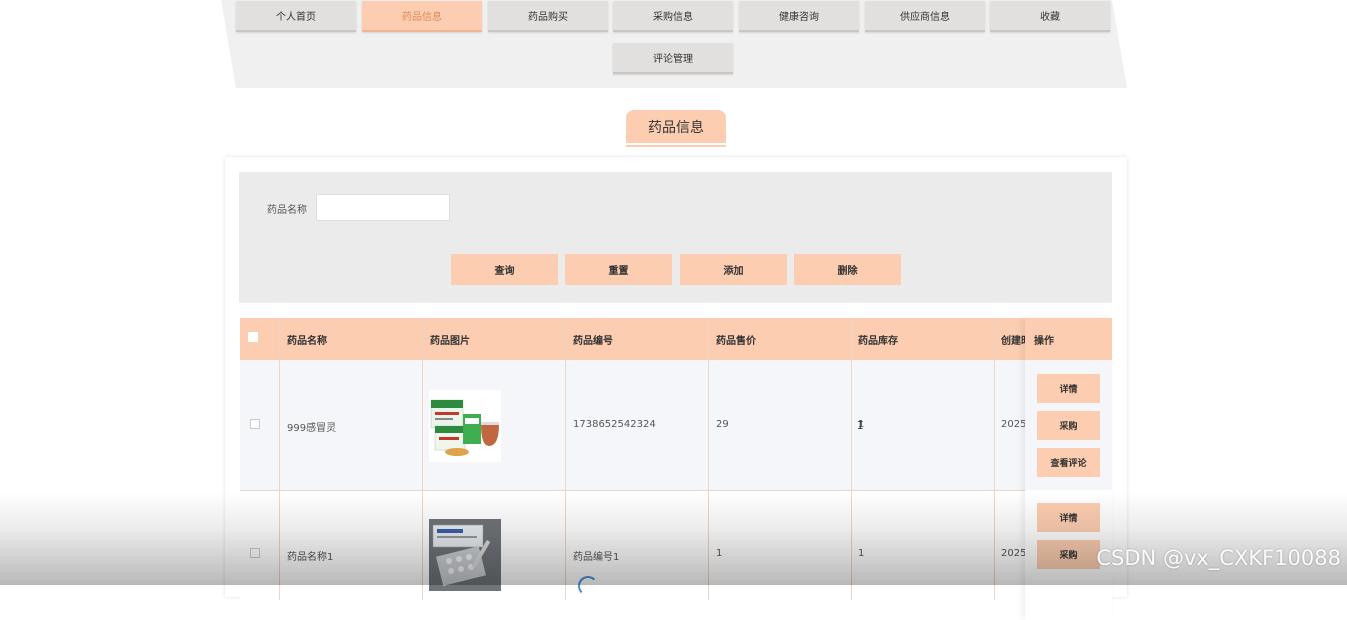 This screenshot has height=620, width=1347. Describe the element at coordinates (722, 424) in the screenshot. I see `cell-price: 29` at that location.